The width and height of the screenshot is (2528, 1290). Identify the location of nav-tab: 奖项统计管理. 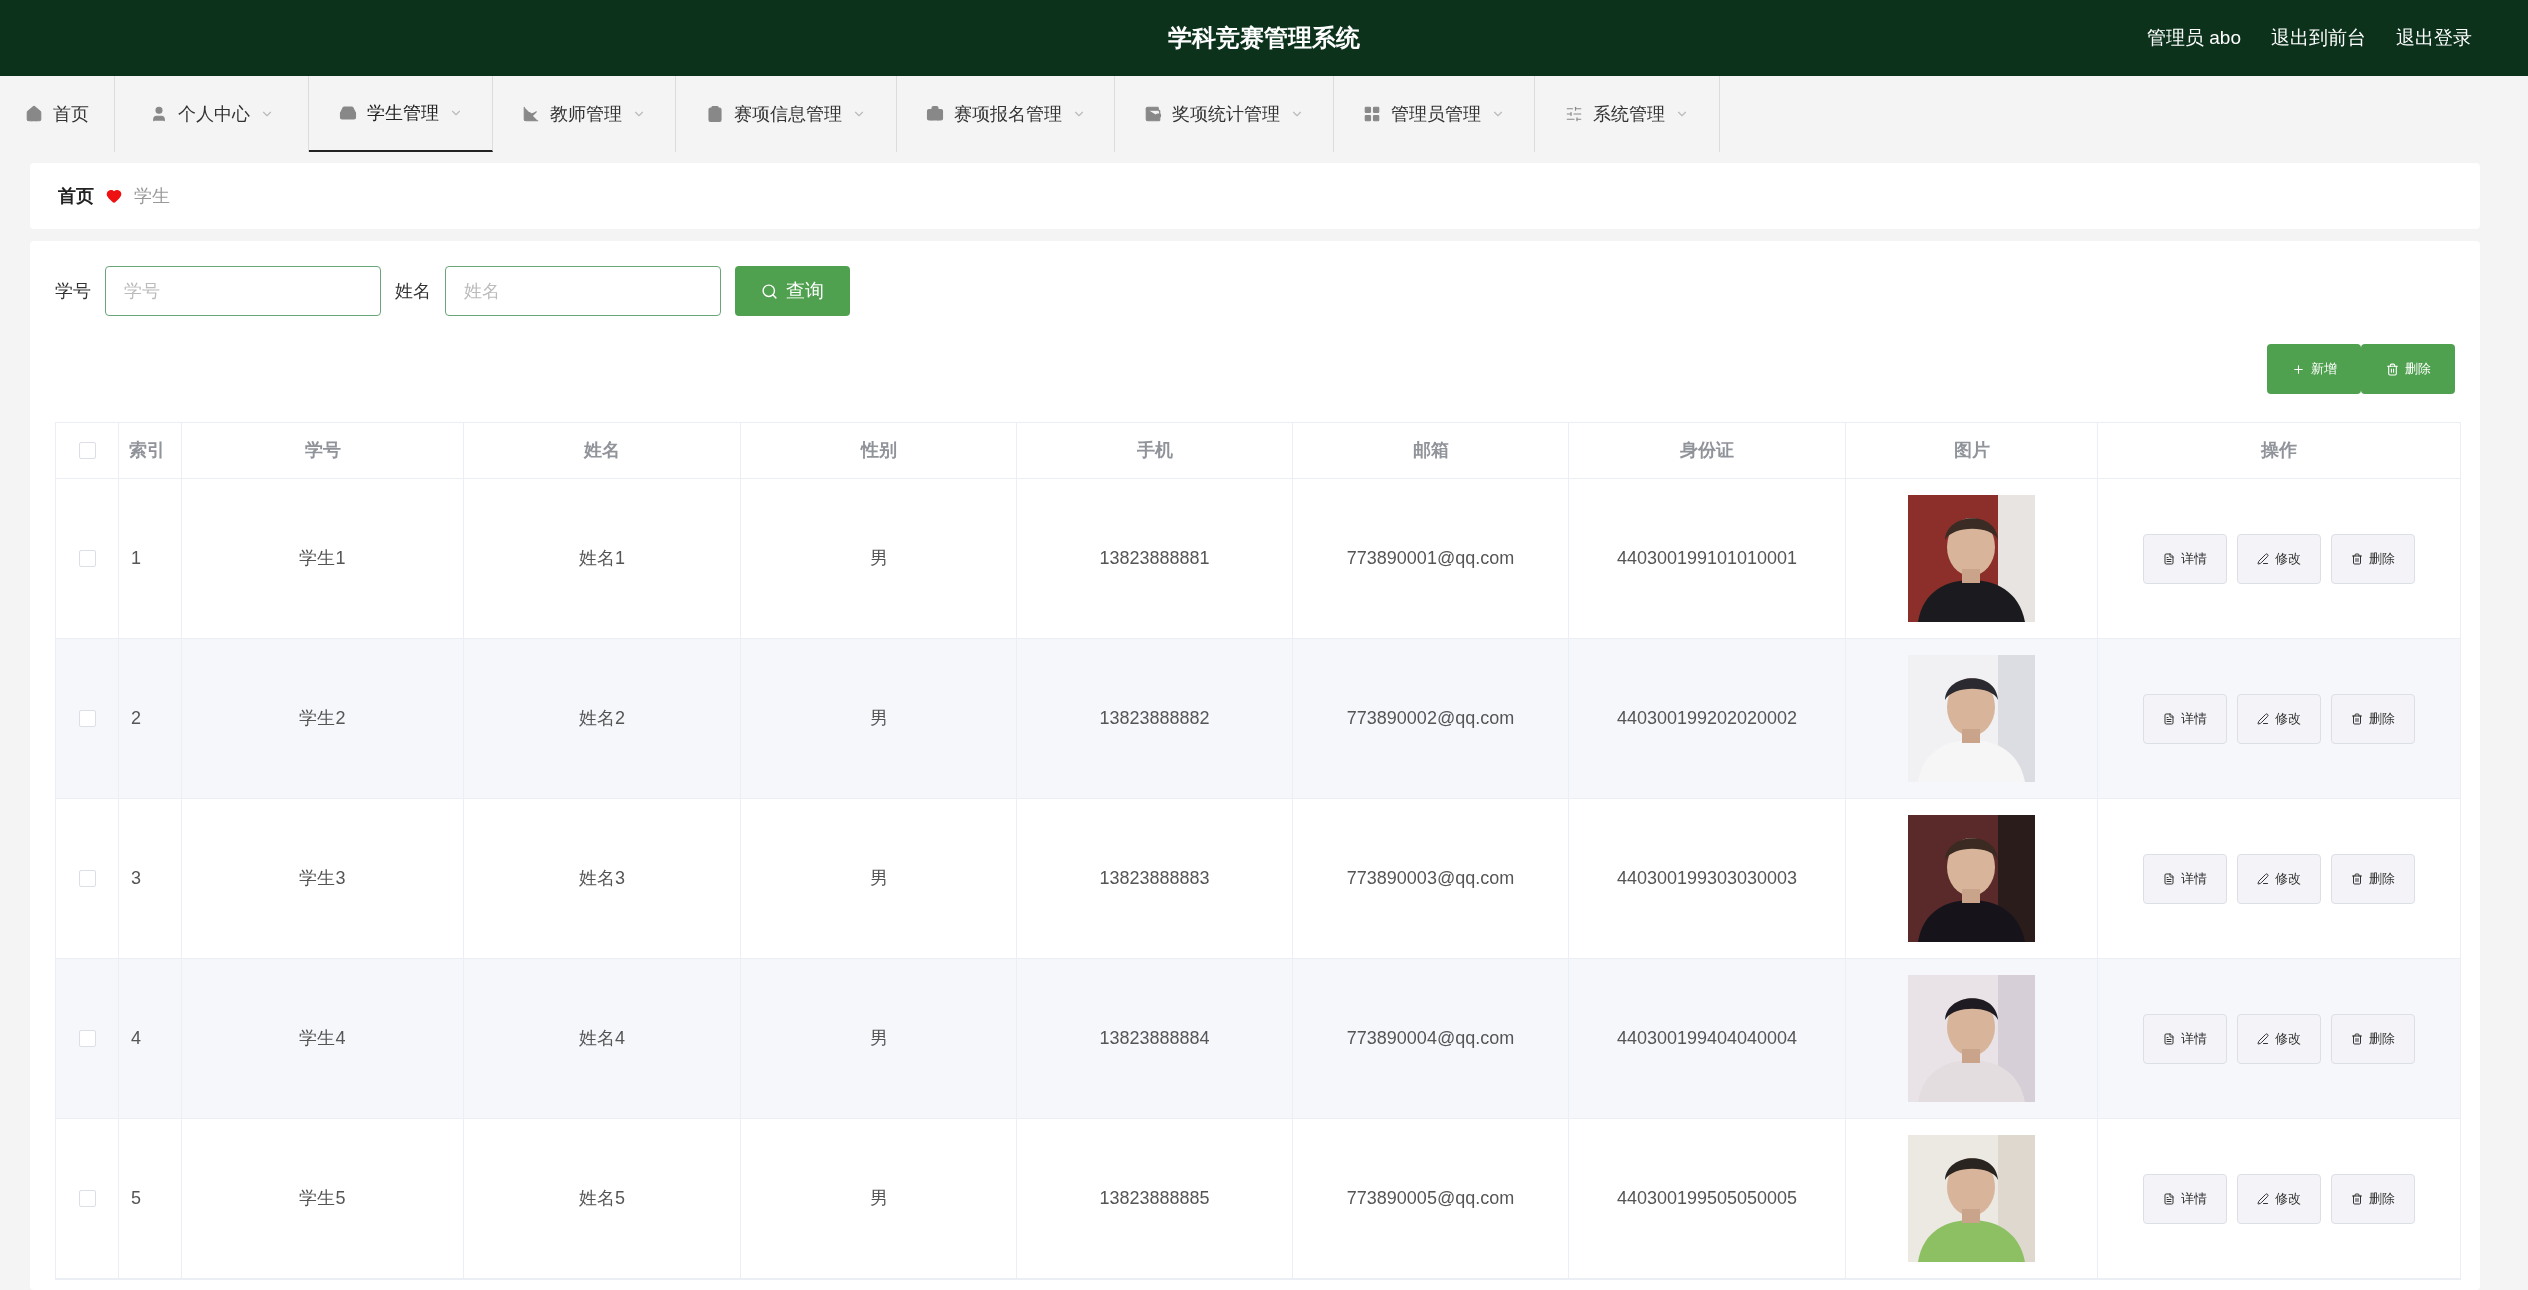
(1224, 114).